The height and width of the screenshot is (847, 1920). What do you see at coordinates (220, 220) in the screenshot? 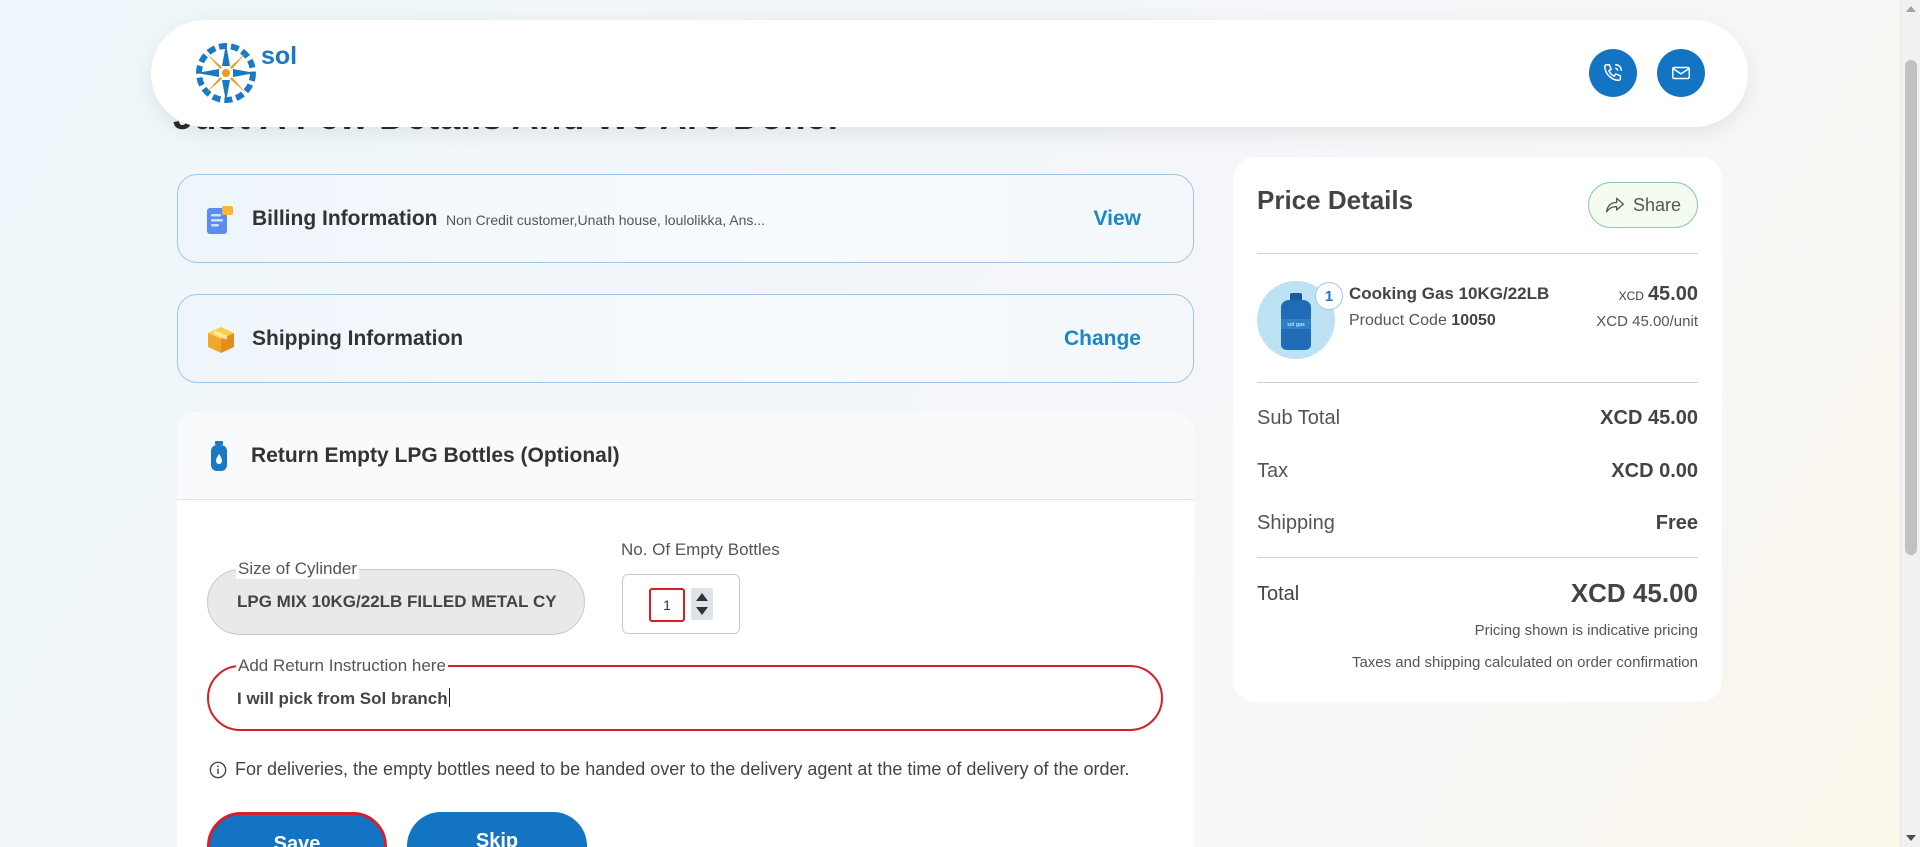
I see `document-icon` at bounding box center [220, 220].